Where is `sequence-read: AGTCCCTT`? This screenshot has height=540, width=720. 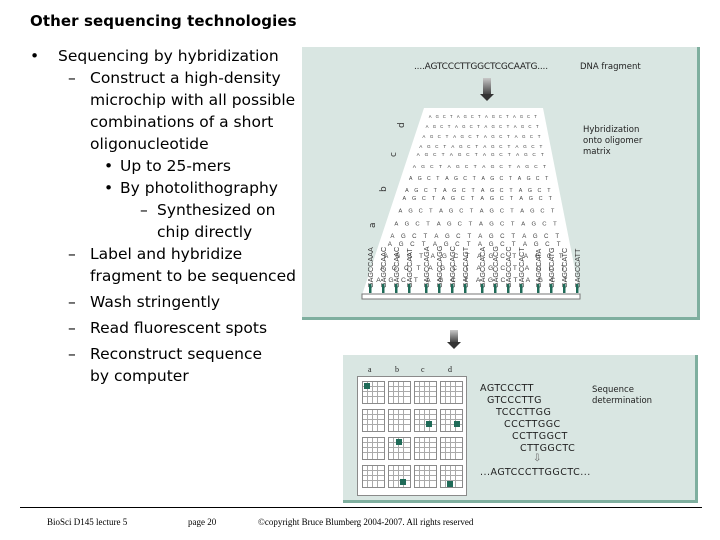
sequence-read: AGTCCCTT is located at coordinates (507, 388).